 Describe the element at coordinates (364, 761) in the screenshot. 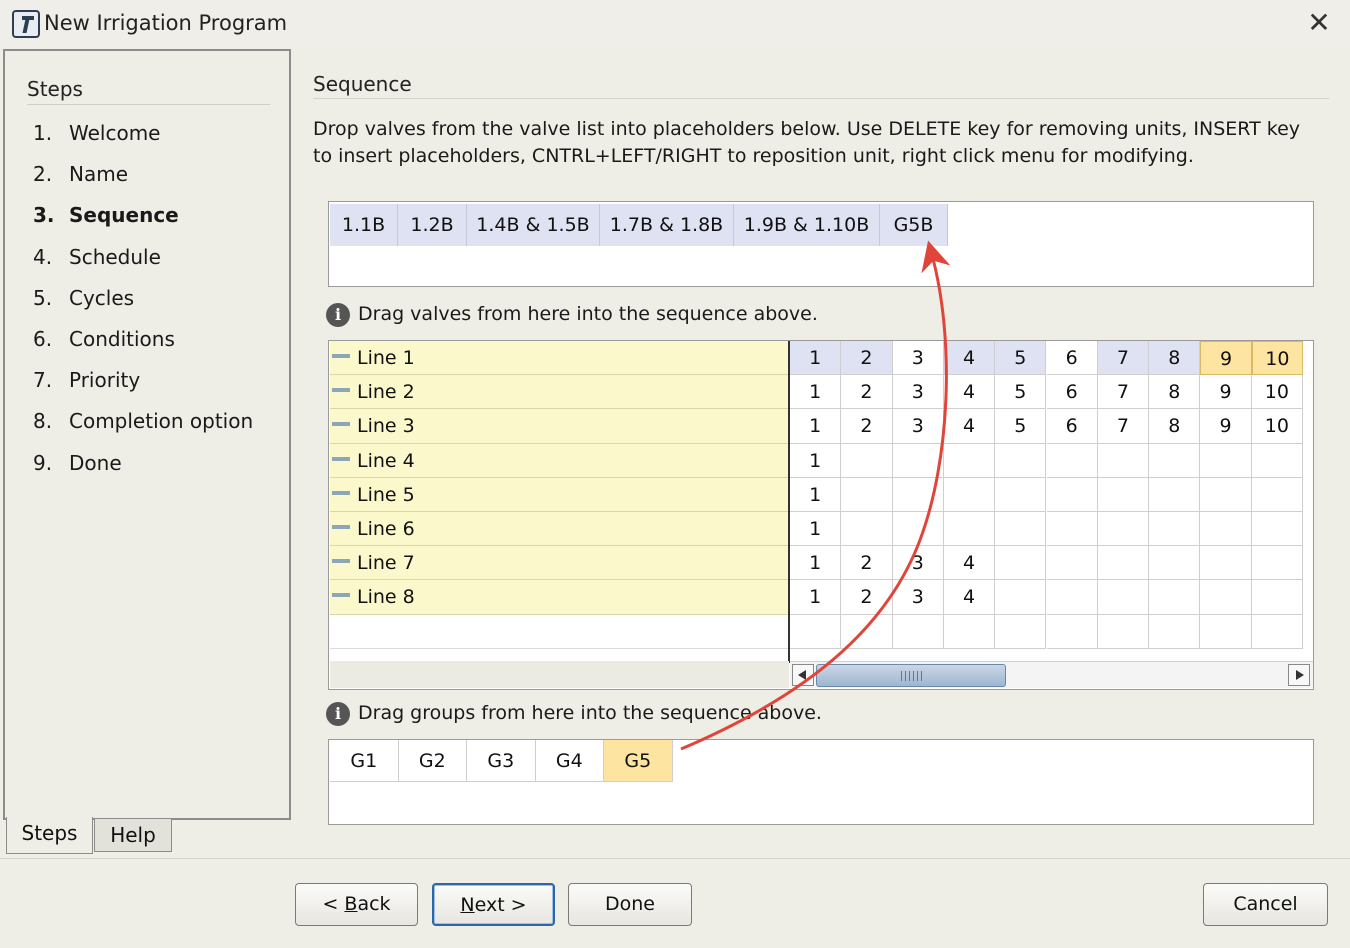

I see `group-item-g1: G1` at that location.